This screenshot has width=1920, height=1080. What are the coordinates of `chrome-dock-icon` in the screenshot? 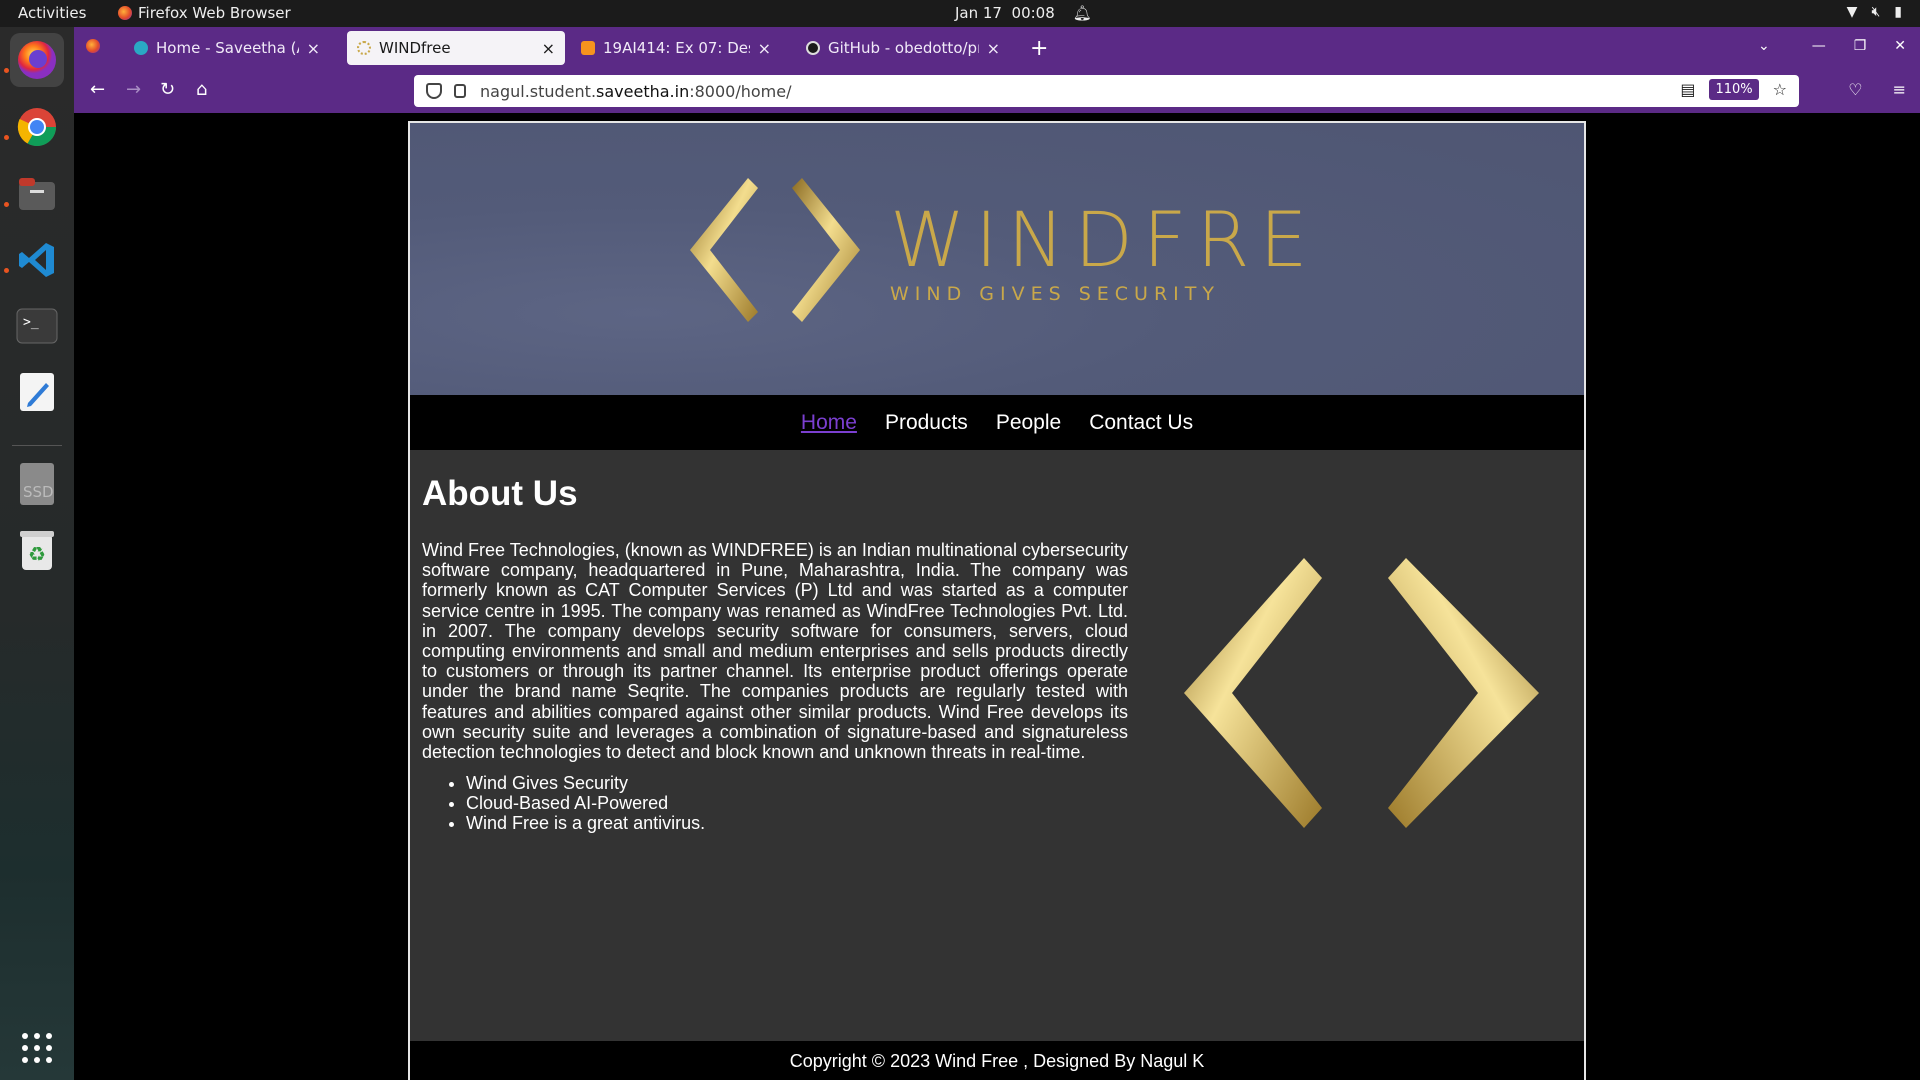 It's located at (37, 127).